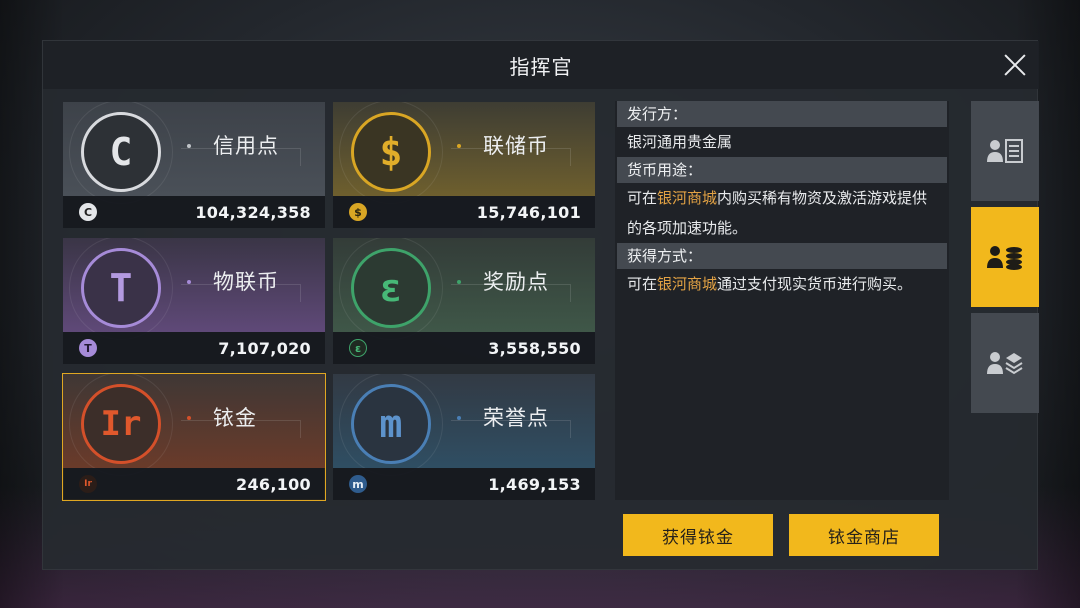 This screenshot has width=1080, height=608. Describe the element at coordinates (121, 288) in the screenshot. I see `iot-coin-icon: T` at that location.